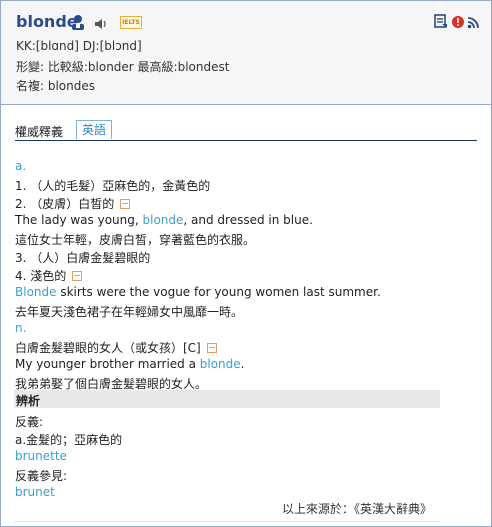 The width and height of the screenshot is (492, 527). I want to click on pronunciation: KK:[blɑnd] DJ:[blɔnd], so click(79, 46).